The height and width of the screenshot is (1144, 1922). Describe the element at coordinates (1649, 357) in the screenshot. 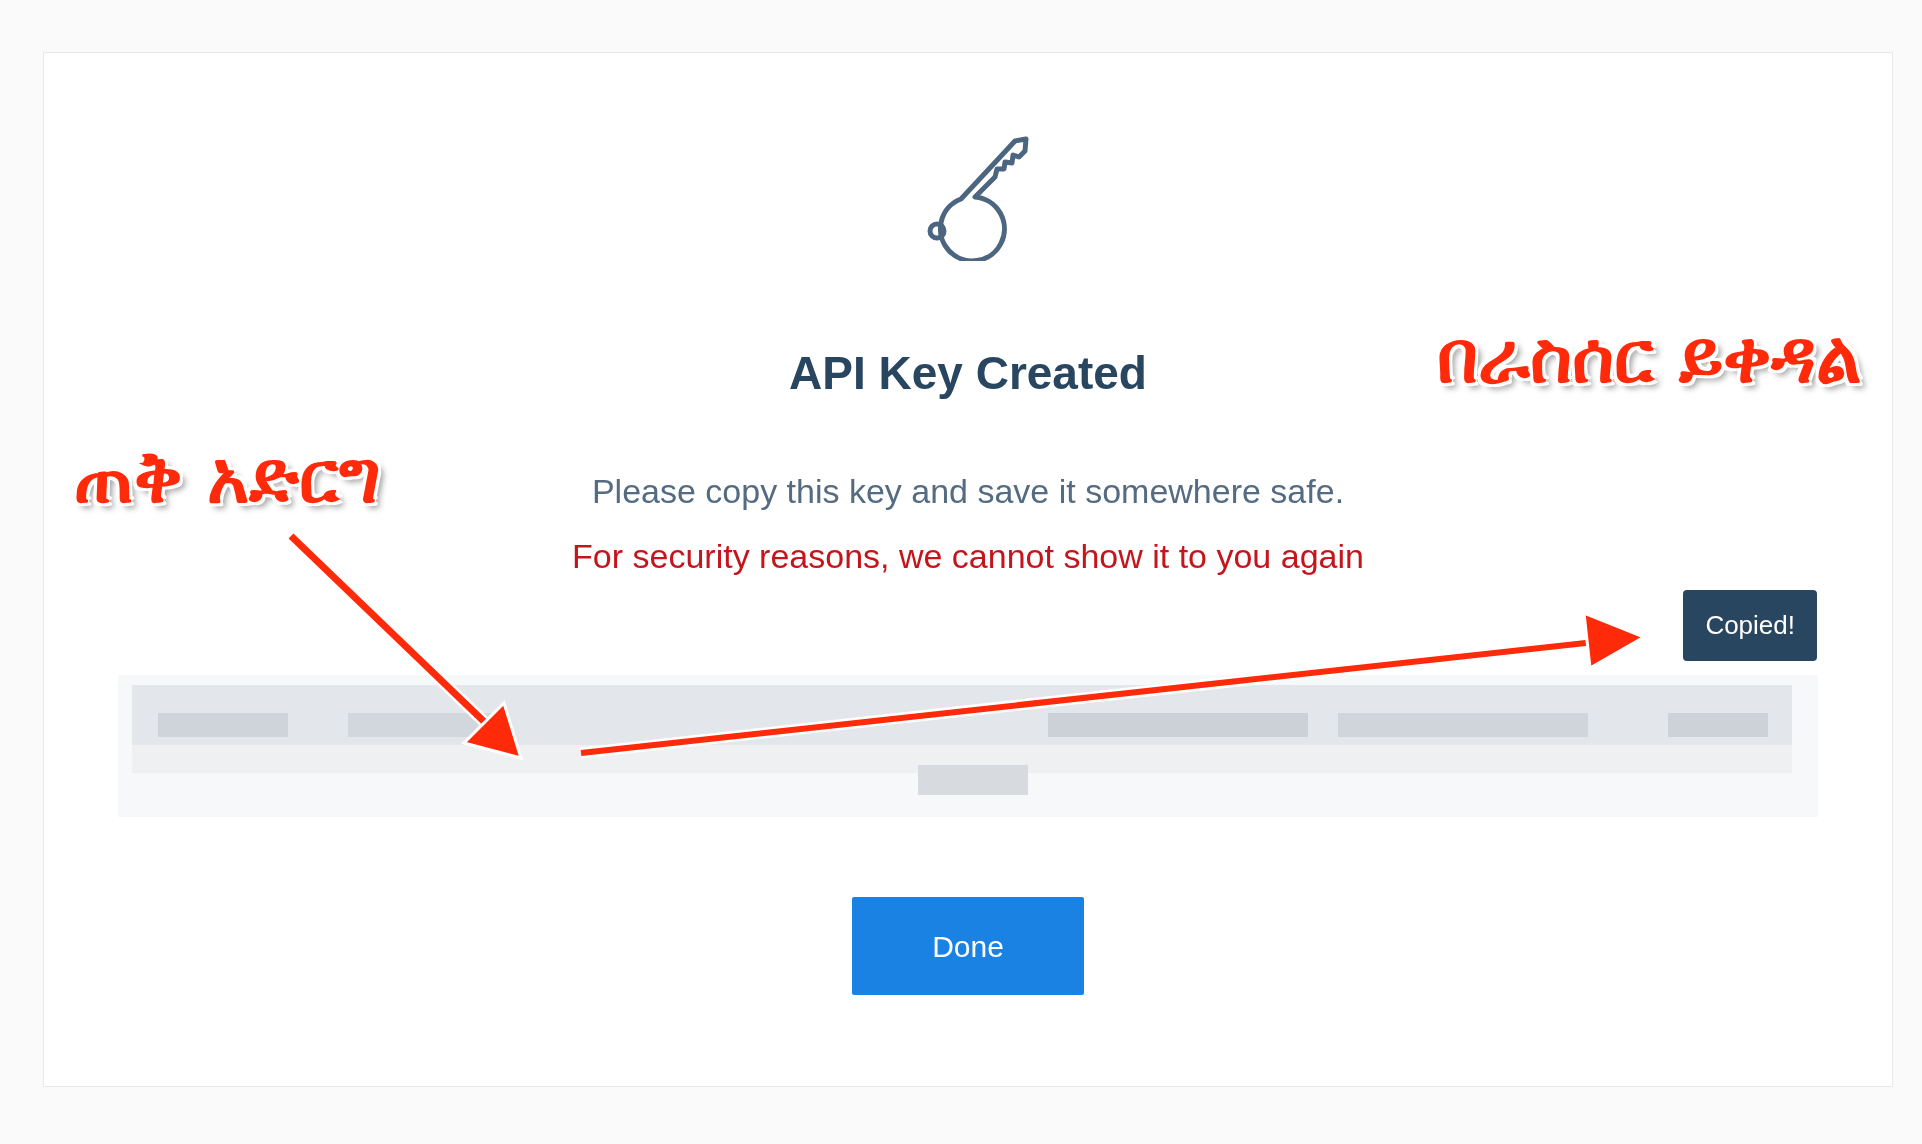

I see `annotation-text: በራስሰር ይቀዳል` at that location.